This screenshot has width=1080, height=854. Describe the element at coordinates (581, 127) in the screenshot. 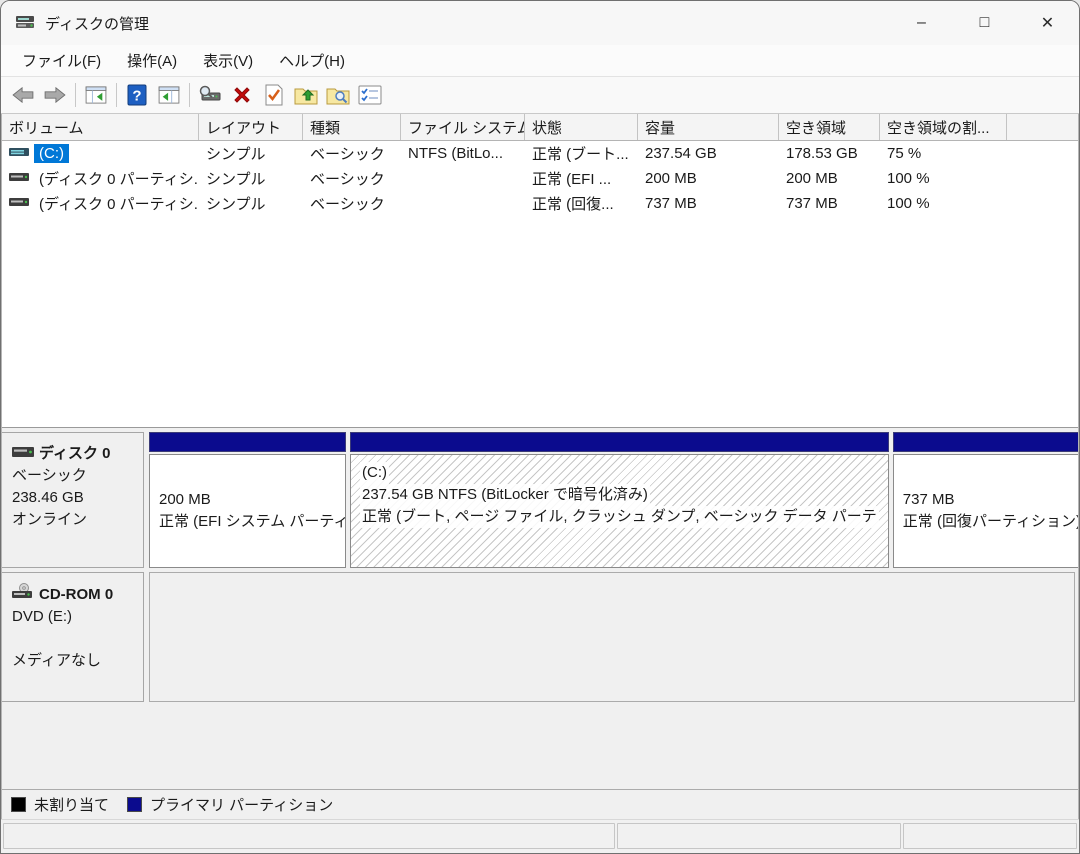

I see `column-header-status: 状態` at that location.